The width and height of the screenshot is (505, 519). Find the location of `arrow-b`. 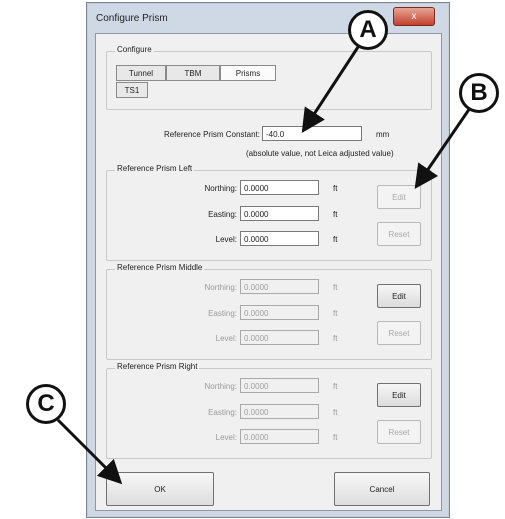

arrow-b is located at coordinates (443, 148).